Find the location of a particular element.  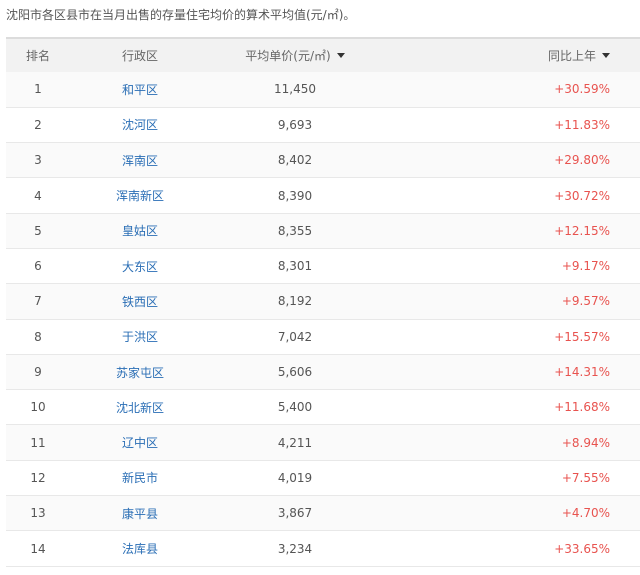

district-link: 辽中区 is located at coordinates (140, 443).